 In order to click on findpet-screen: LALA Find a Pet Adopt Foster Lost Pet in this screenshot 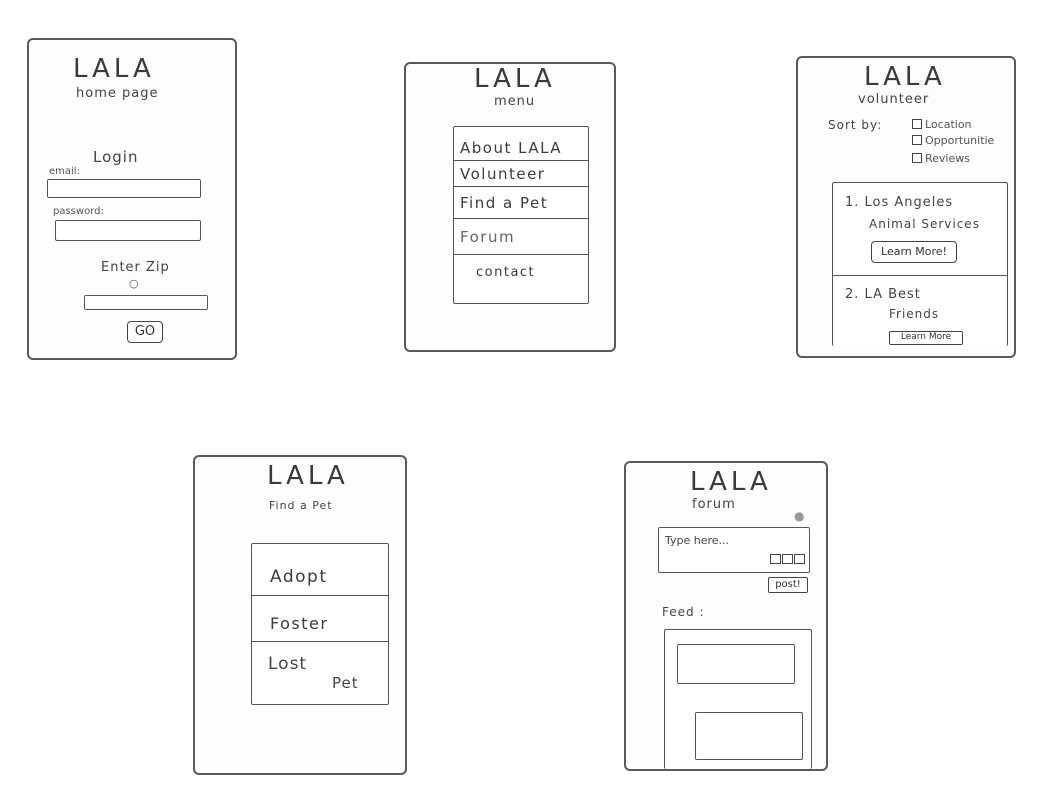, I will do `click(300, 615)`.